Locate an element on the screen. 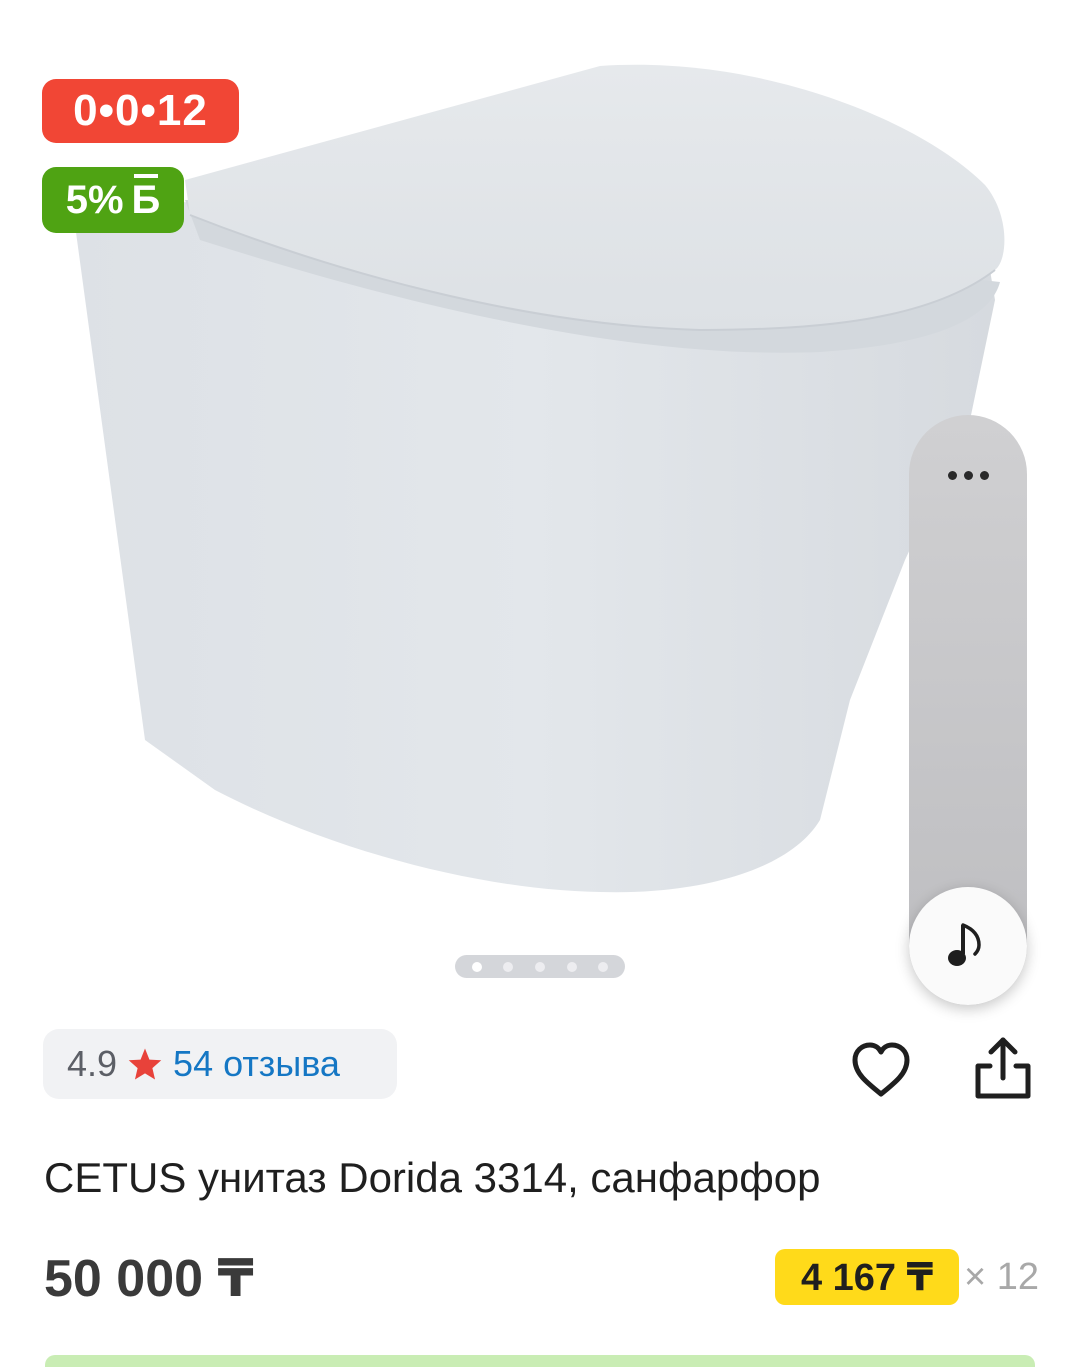 Image resolution: width=1080 pixels, height=1367 pixels. star-icon is located at coordinates (145, 1064).